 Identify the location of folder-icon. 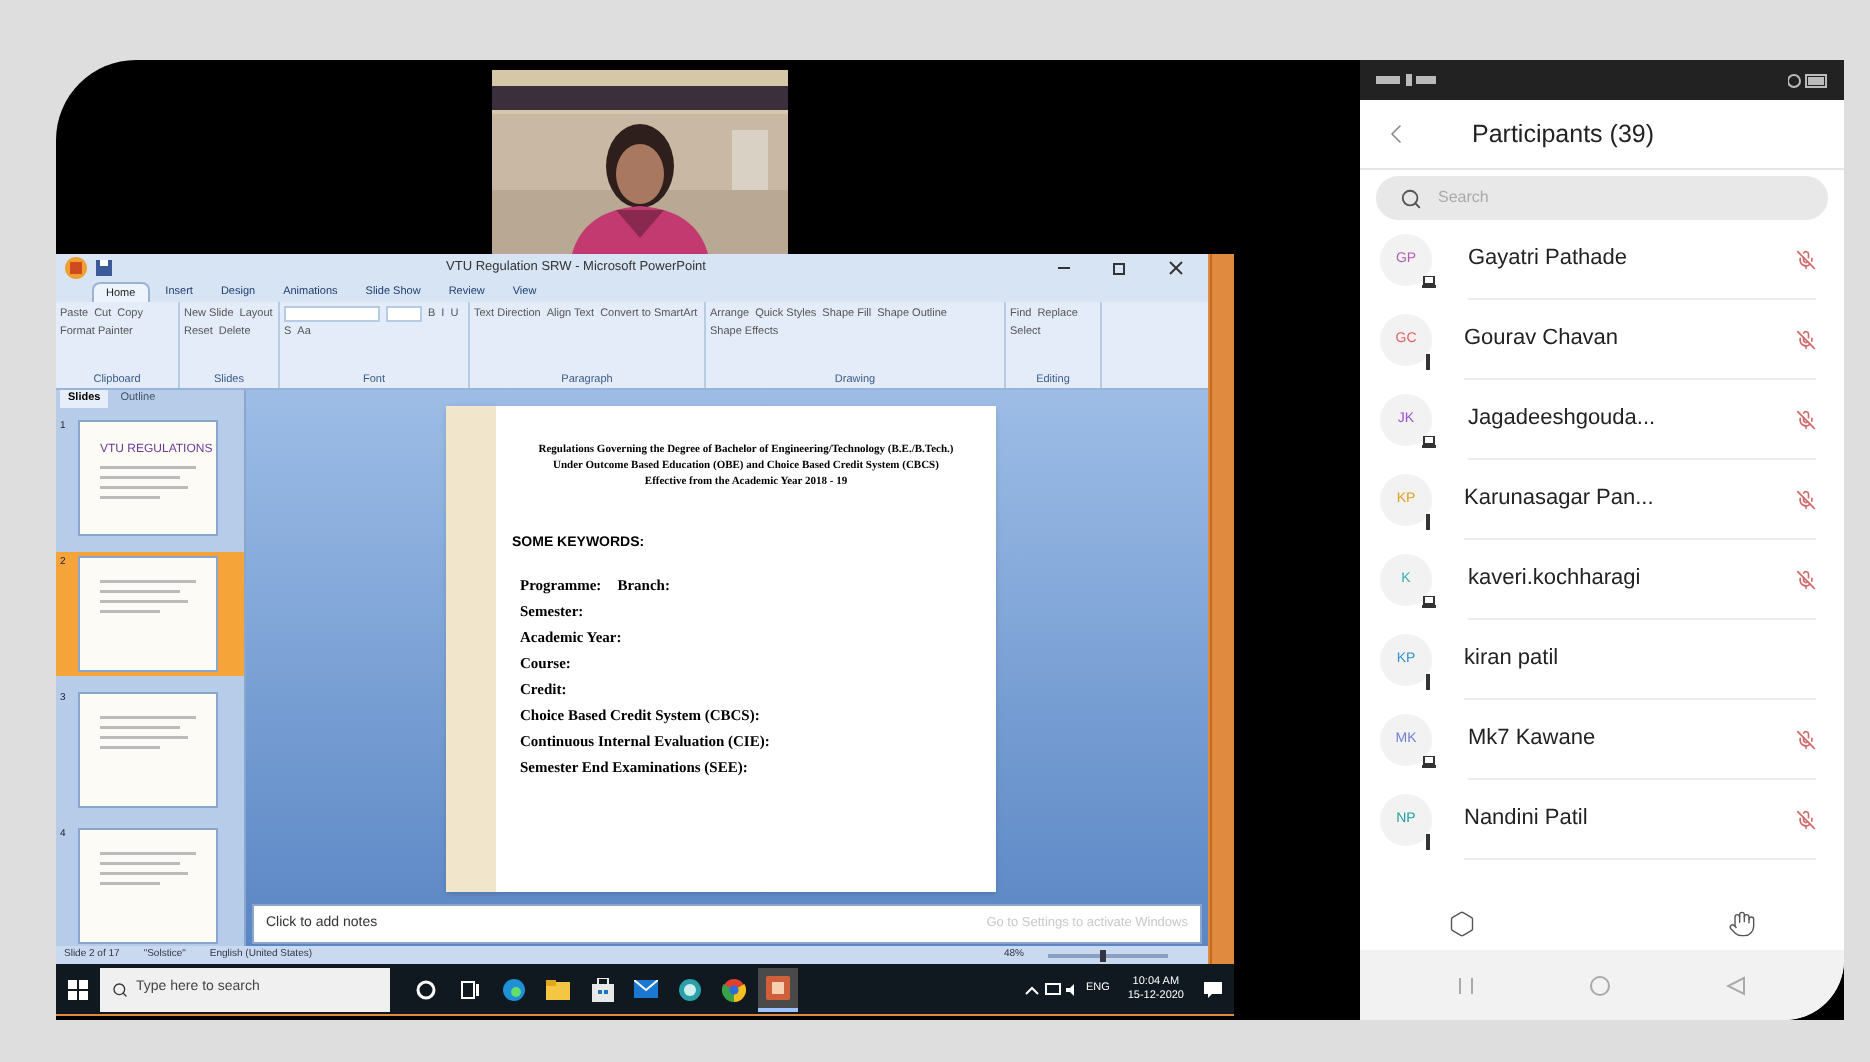
(558, 989).